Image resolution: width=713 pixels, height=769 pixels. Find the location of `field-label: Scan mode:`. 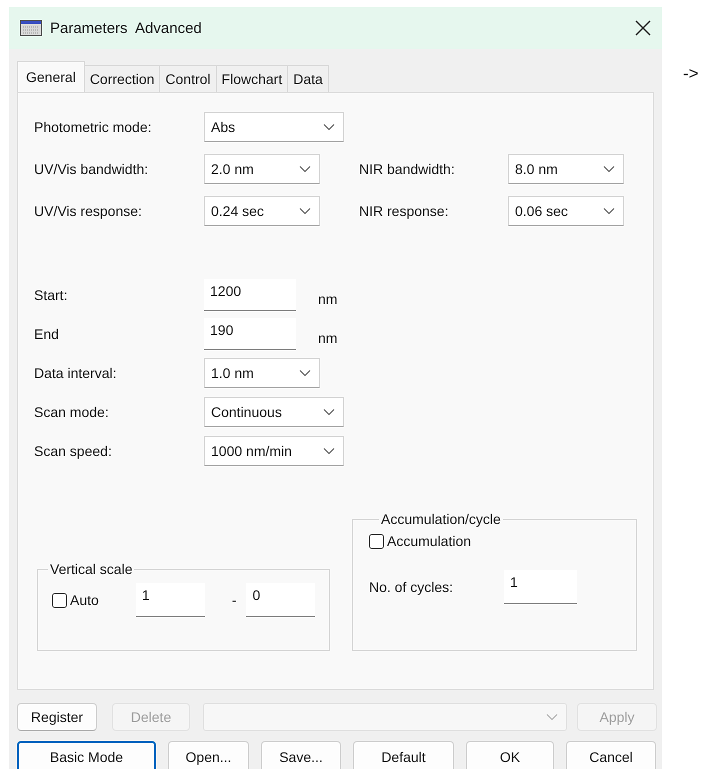

field-label: Scan mode: is located at coordinates (72, 412).